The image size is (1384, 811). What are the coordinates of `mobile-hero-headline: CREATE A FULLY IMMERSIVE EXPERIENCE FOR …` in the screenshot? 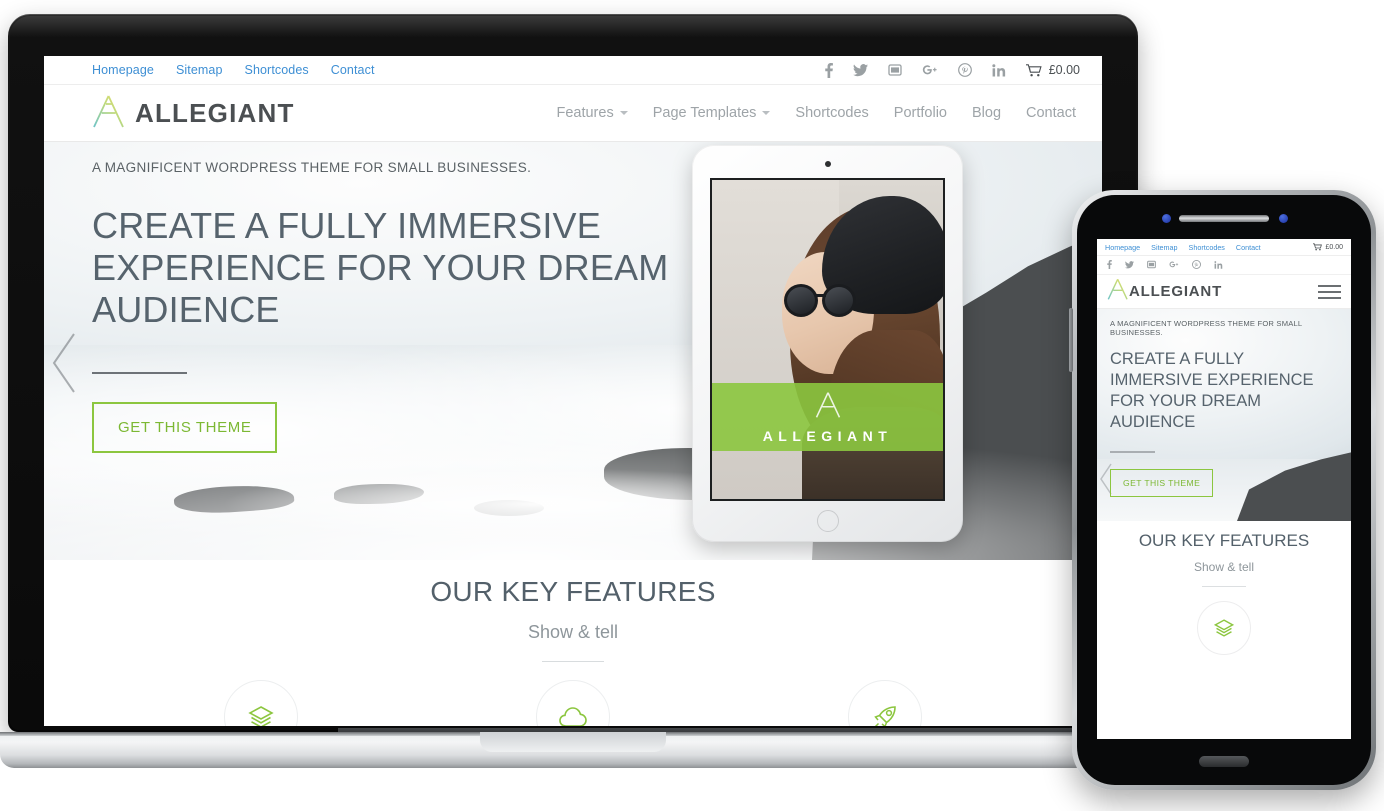 It's located at (1212, 391).